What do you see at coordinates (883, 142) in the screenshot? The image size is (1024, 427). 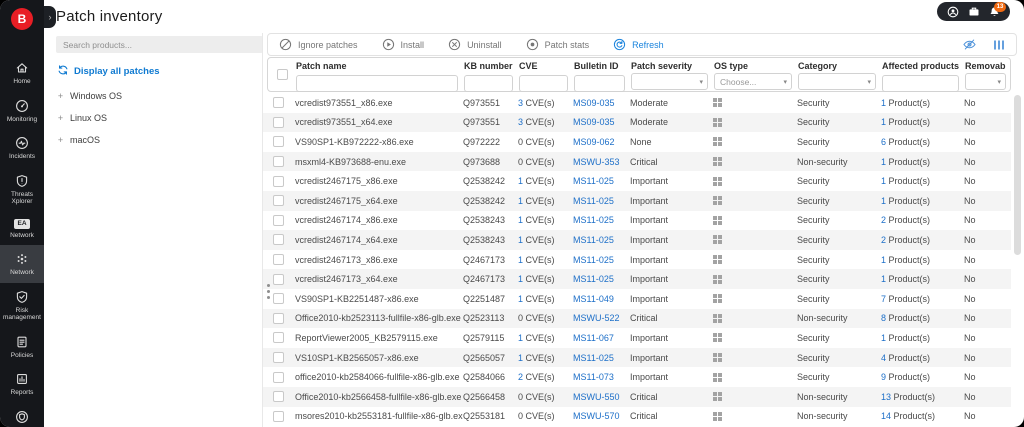 I see `products-count: 6` at bounding box center [883, 142].